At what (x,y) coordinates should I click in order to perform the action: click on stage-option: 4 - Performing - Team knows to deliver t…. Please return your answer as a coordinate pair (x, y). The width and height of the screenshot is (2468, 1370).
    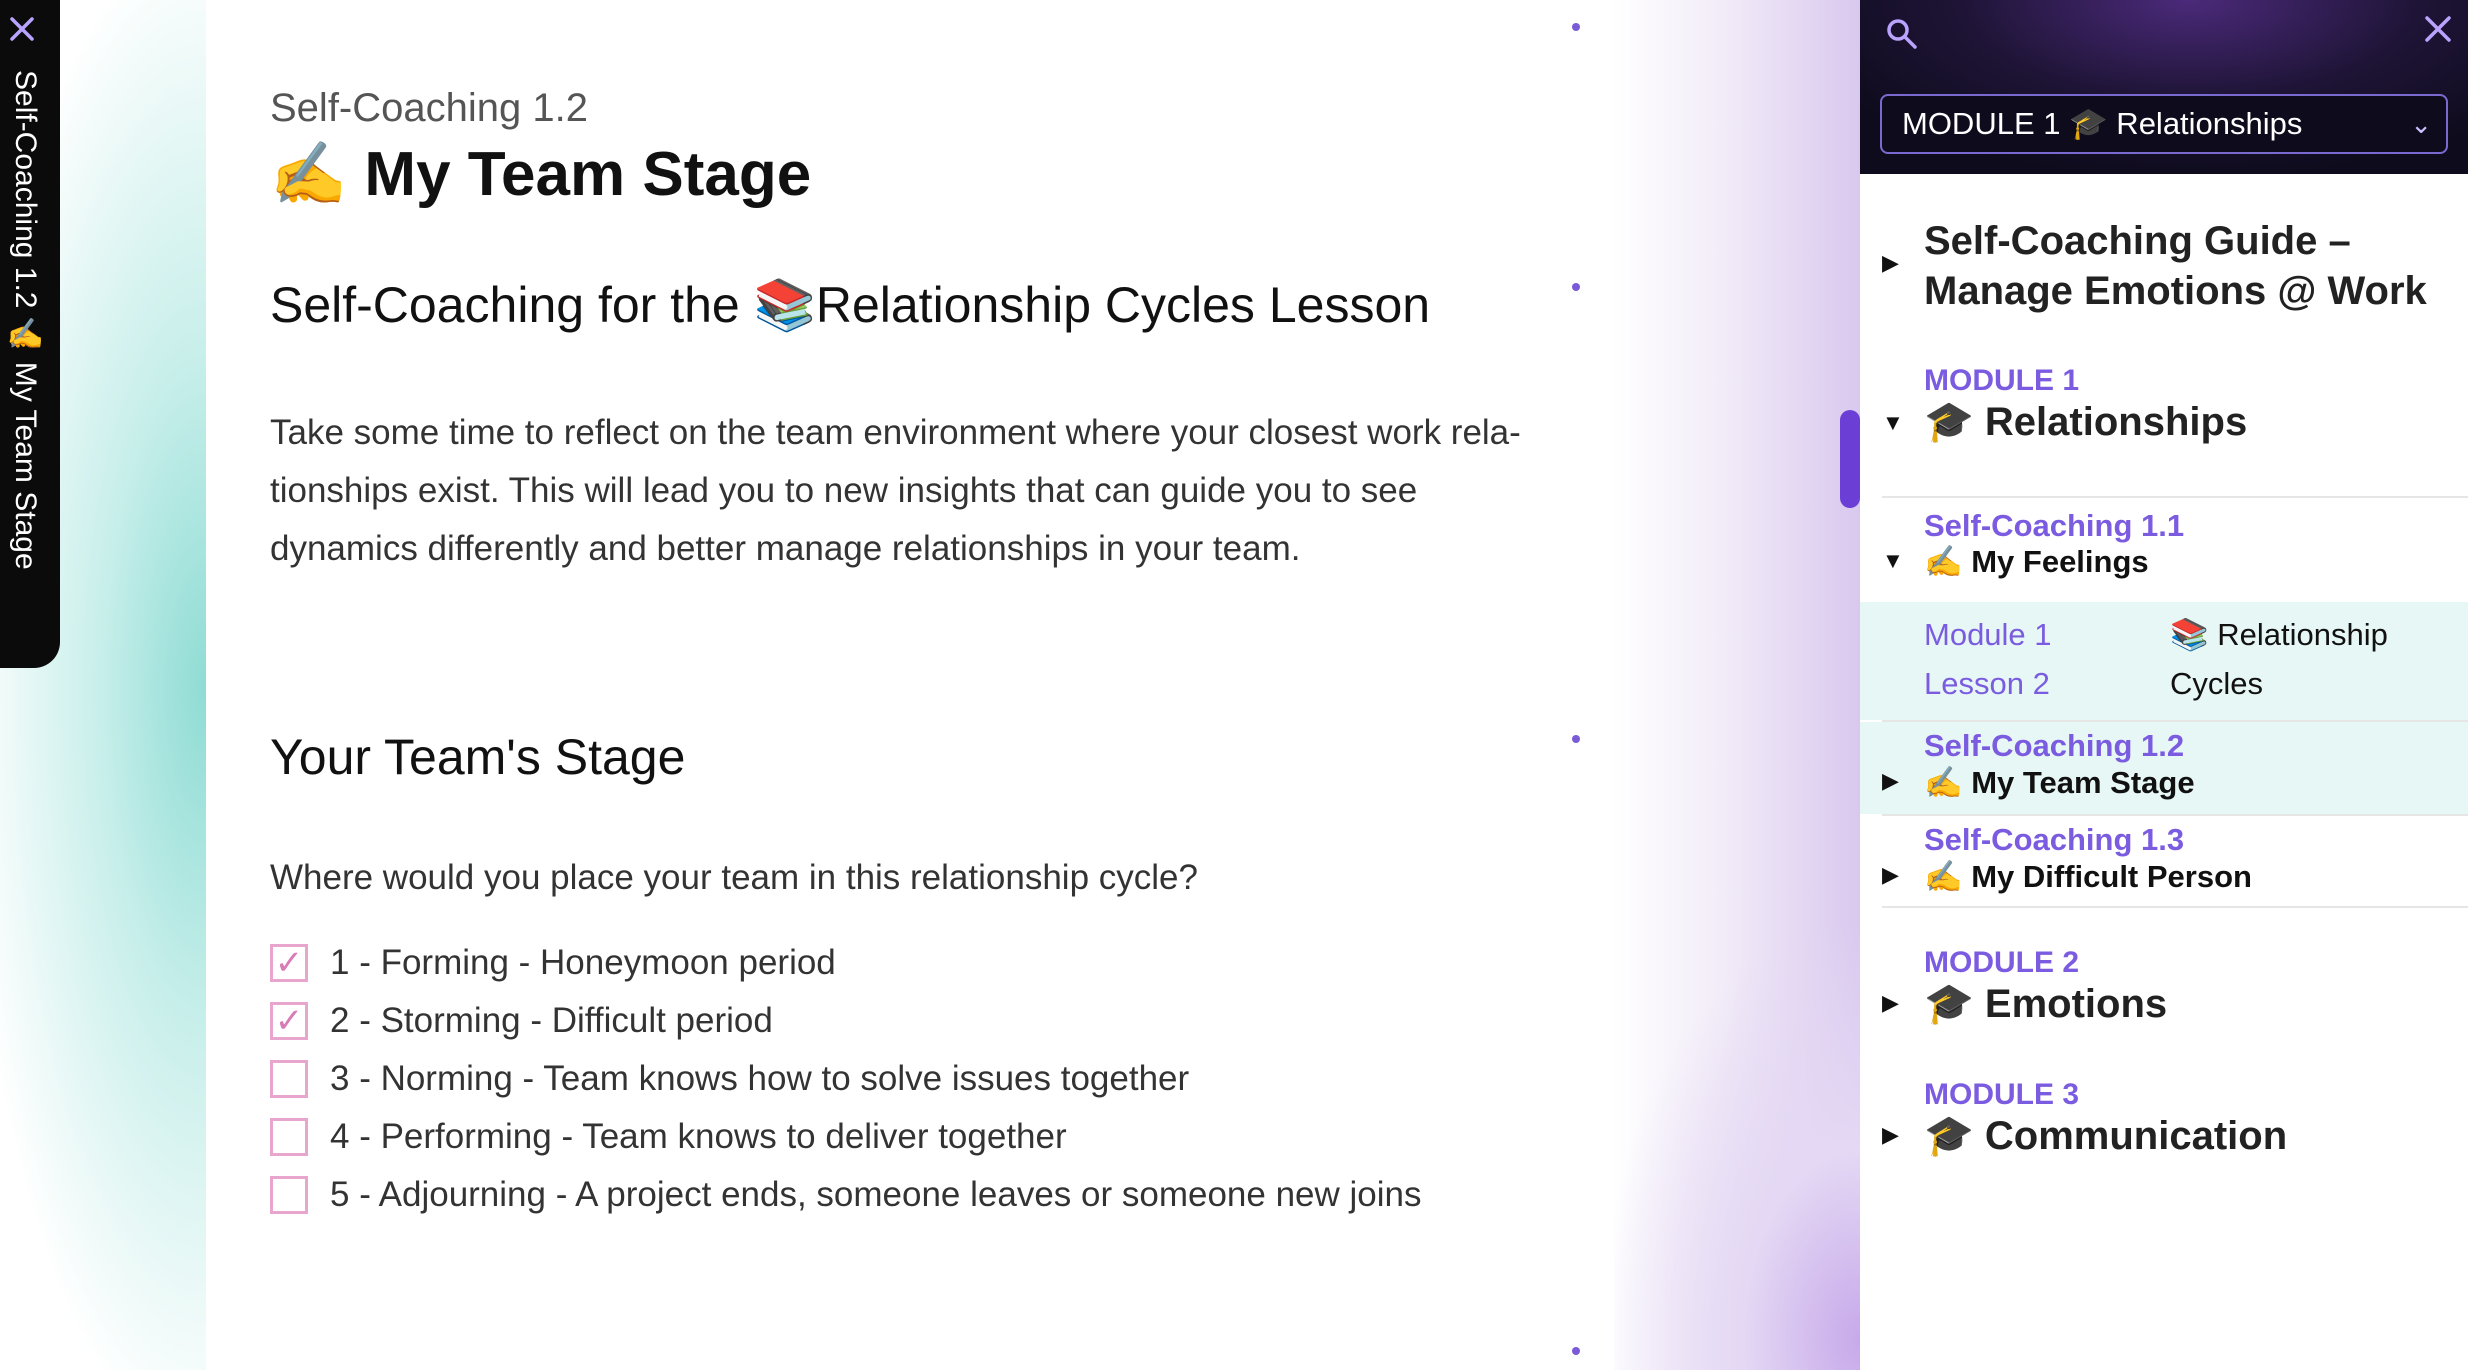
    Looking at the image, I should click on (845, 1137).